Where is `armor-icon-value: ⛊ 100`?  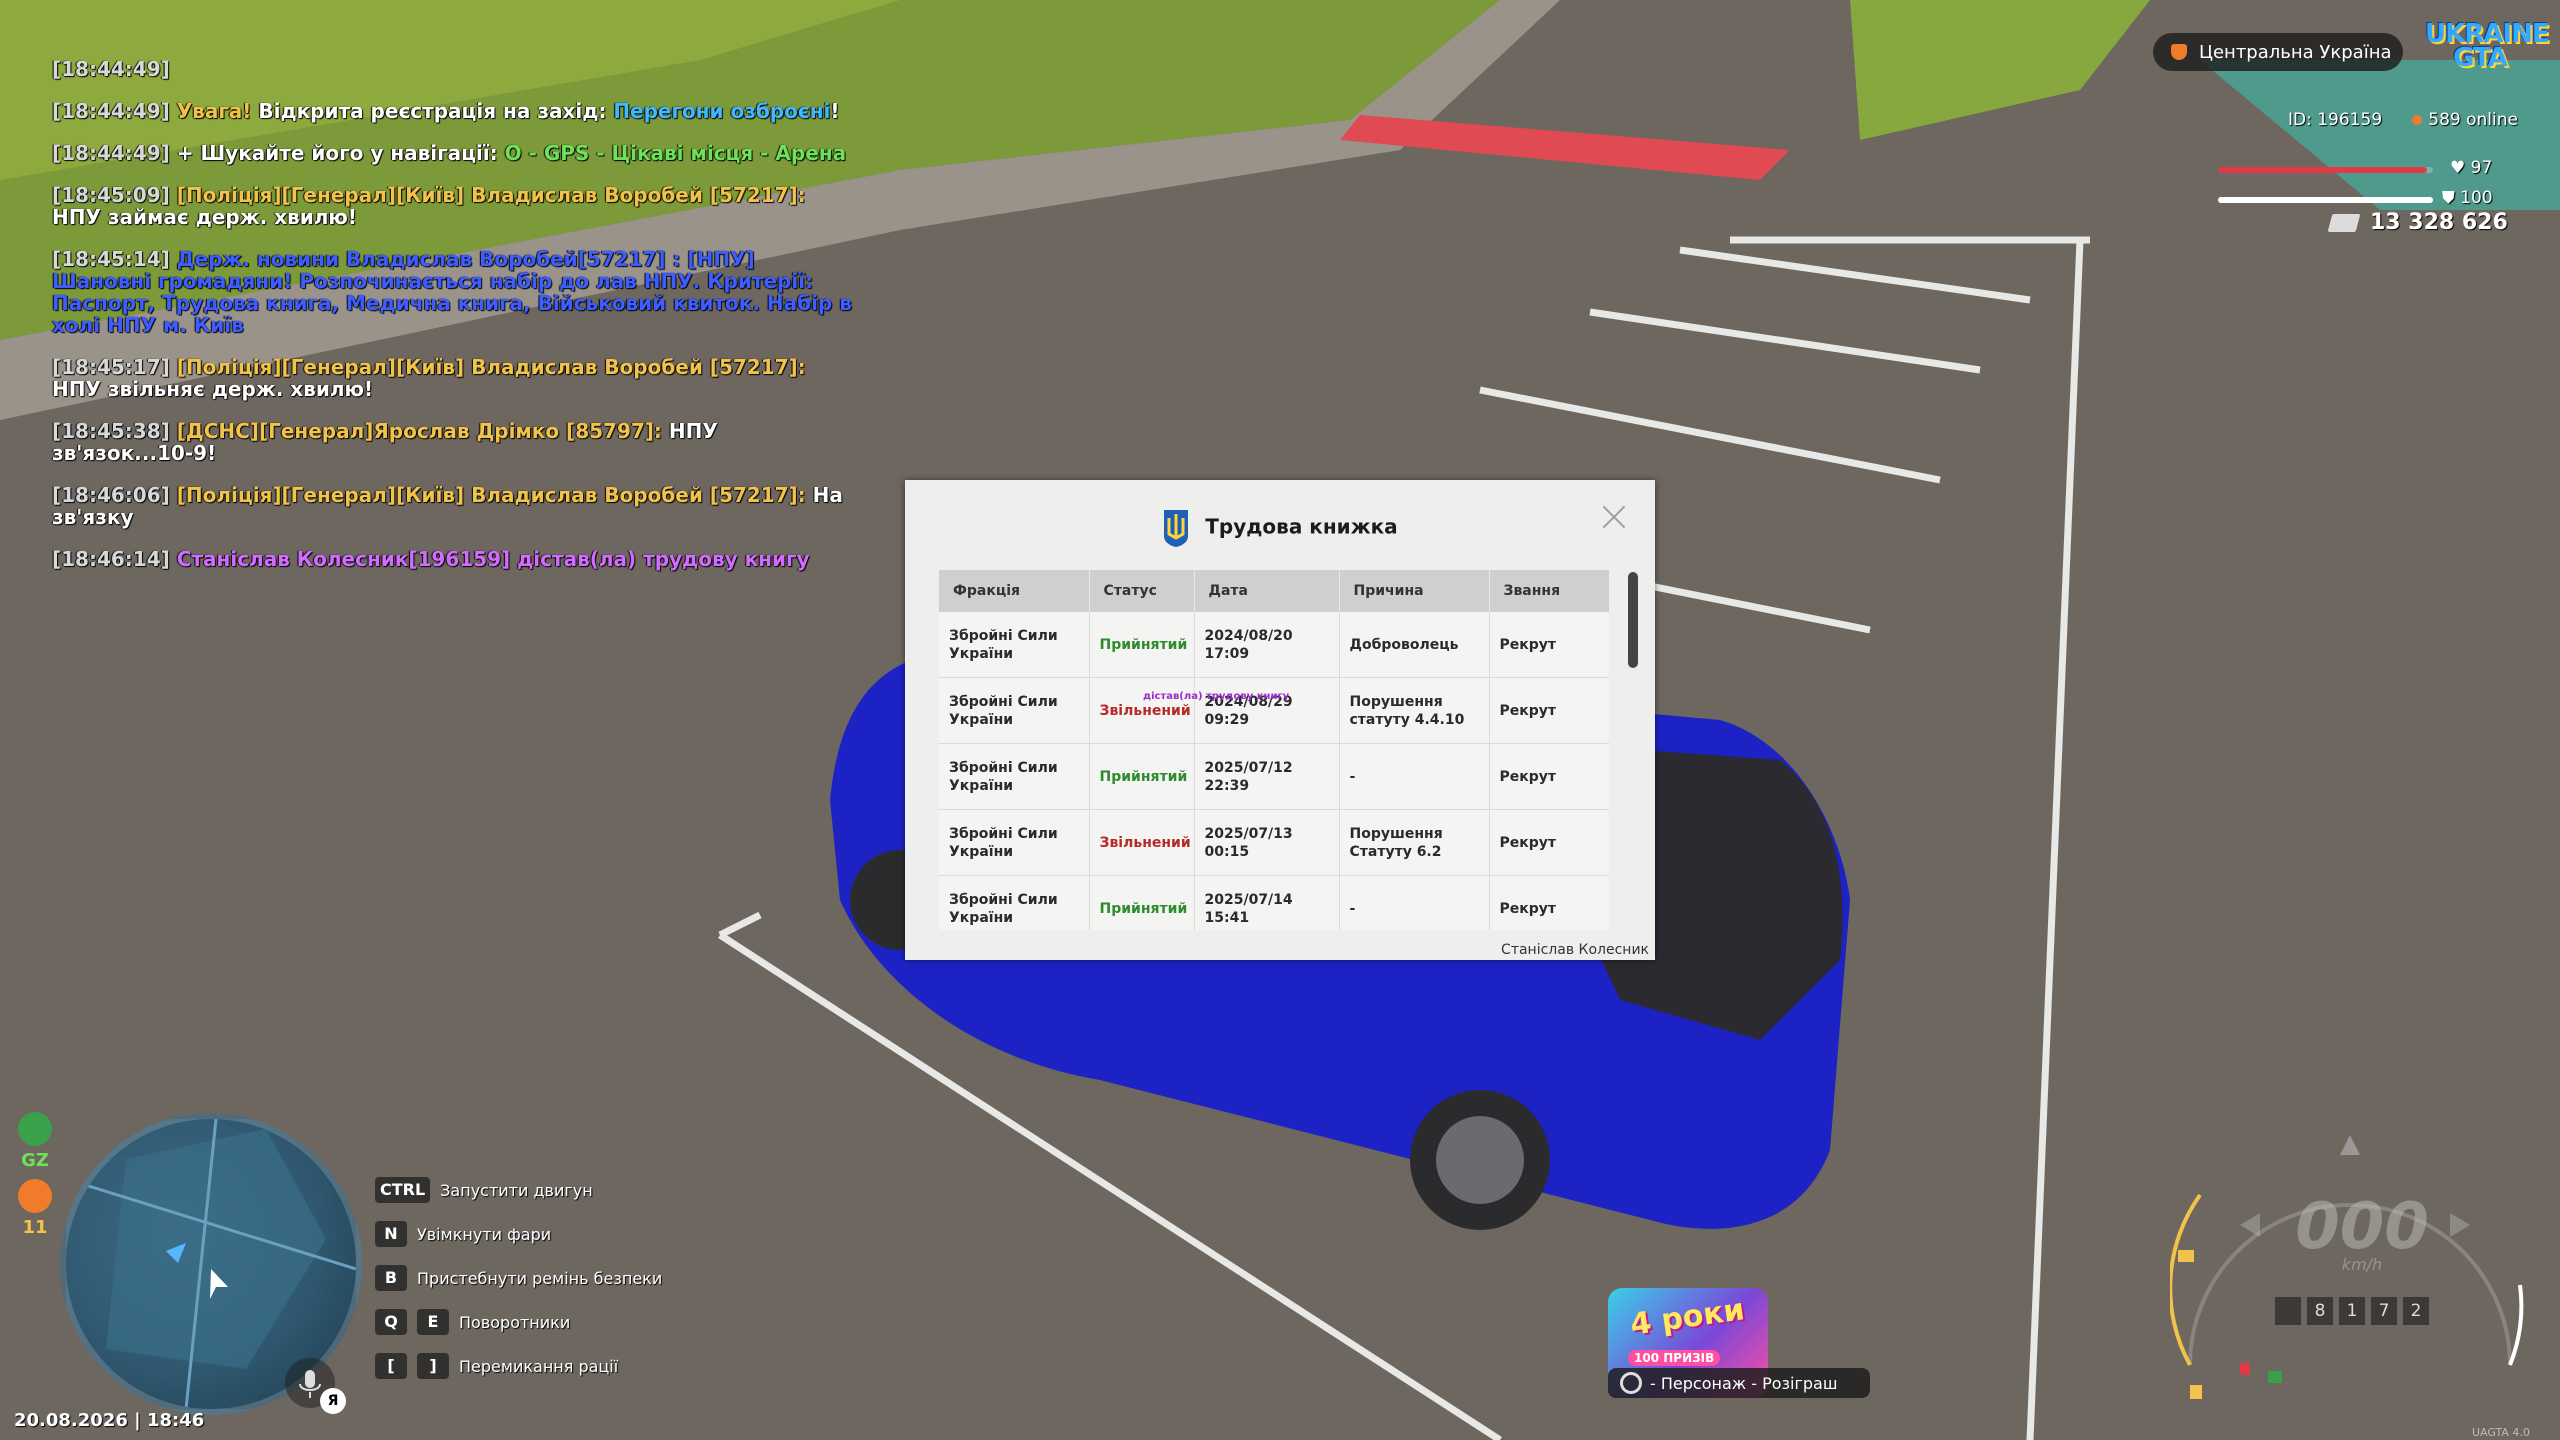
armor-icon-value: ⛊ 100 is located at coordinates (2467, 198).